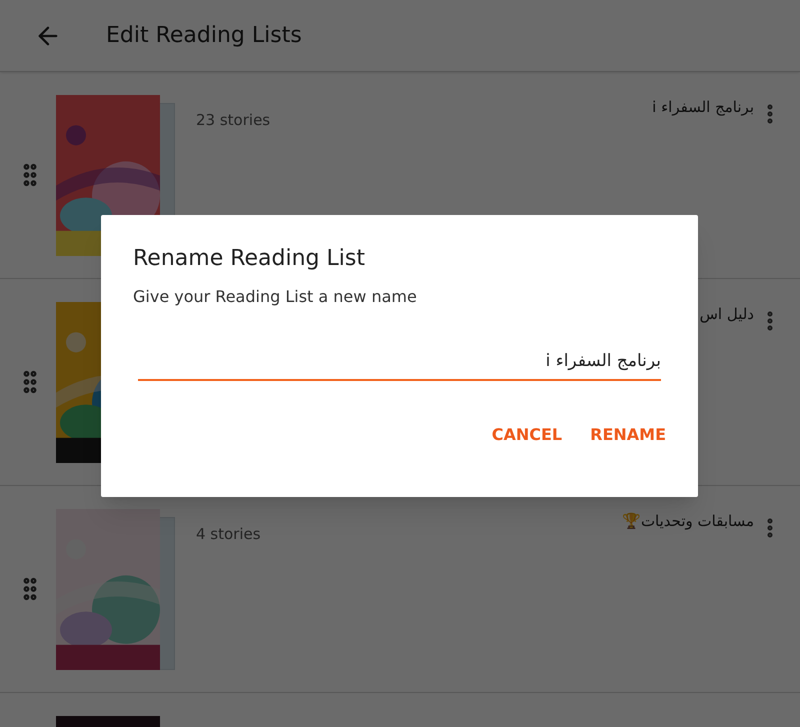 Image resolution: width=800 pixels, height=727 pixels. I want to click on list-title: دليل اس, so click(727, 314).